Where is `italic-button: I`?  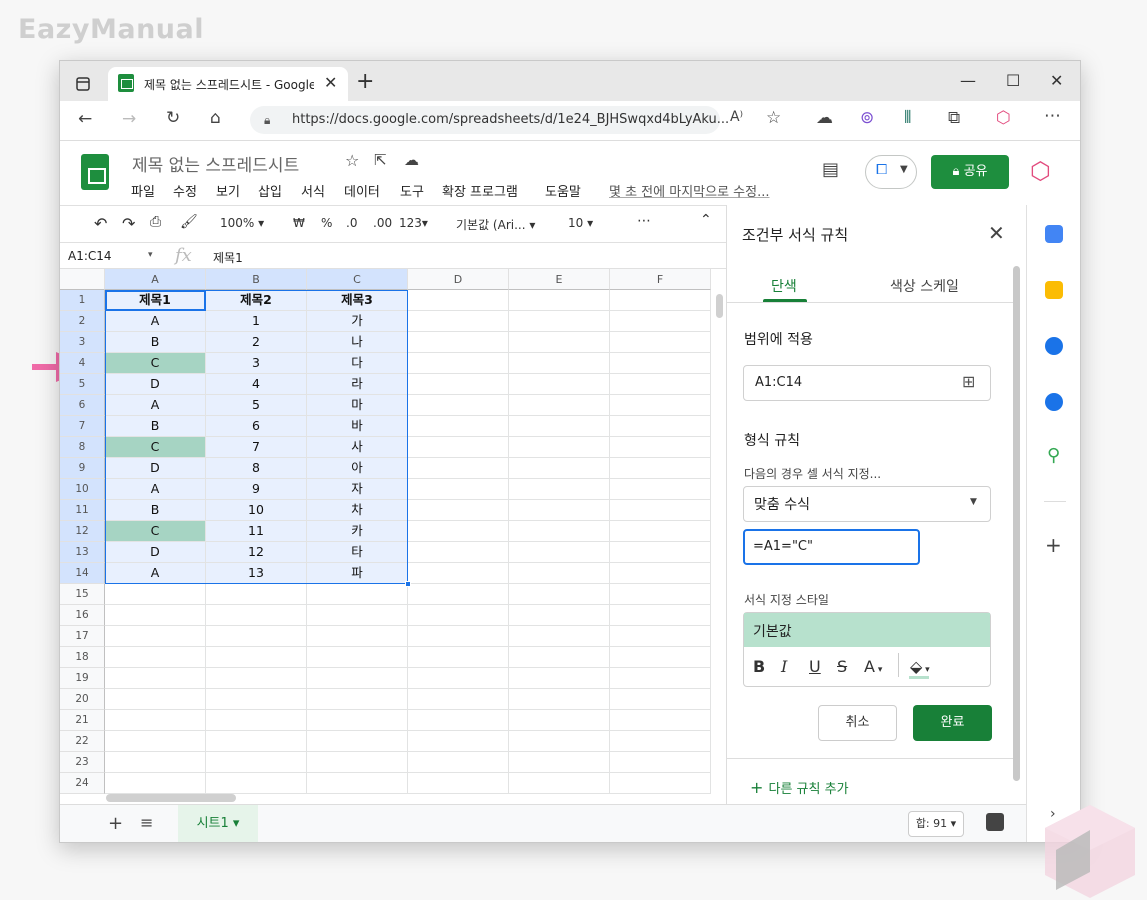 italic-button: I is located at coordinates (784, 666).